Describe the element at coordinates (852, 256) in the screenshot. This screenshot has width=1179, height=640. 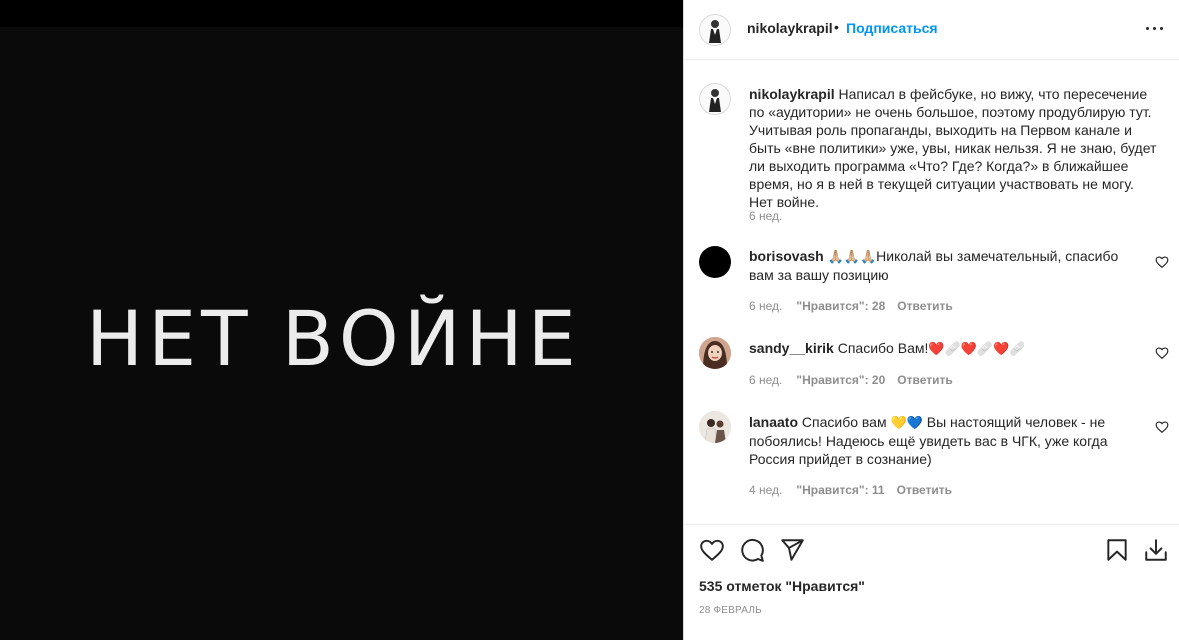
I see `comment-emoji: 🙏🏼🙏🏼🙏🏼` at that location.